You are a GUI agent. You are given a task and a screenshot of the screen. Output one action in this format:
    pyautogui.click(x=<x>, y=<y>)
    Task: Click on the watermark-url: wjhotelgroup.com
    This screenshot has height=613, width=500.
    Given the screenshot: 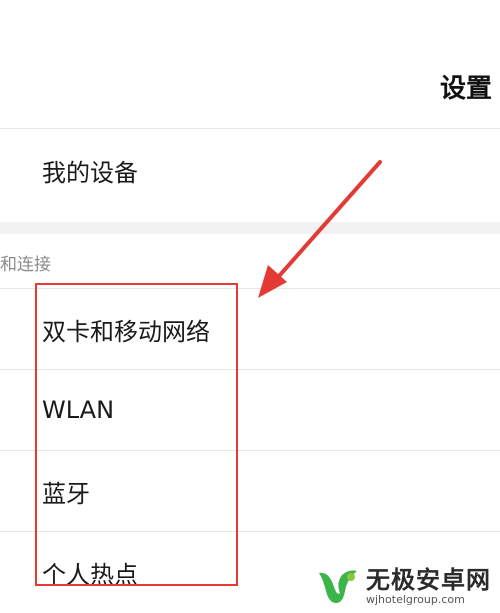 What is the action you would take?
    pyautogui.click(x=415, y=599)
    